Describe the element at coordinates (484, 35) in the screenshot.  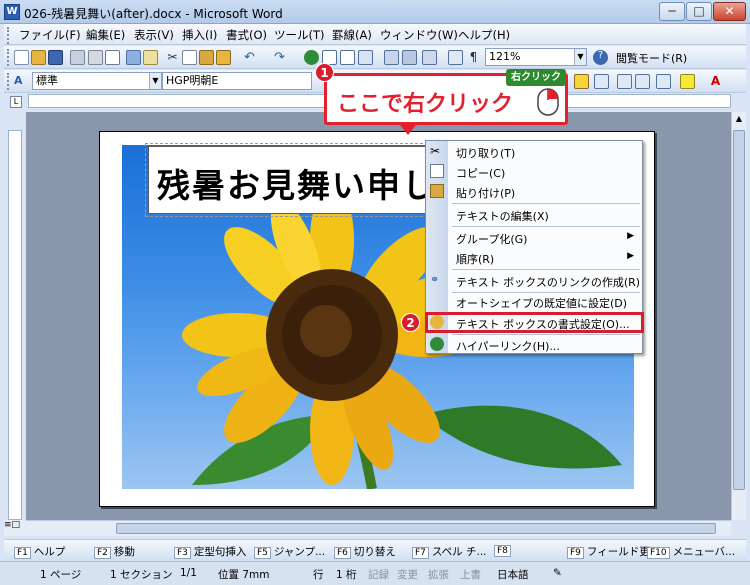
I see `menu-help: ヘルプ(H)` at that location.